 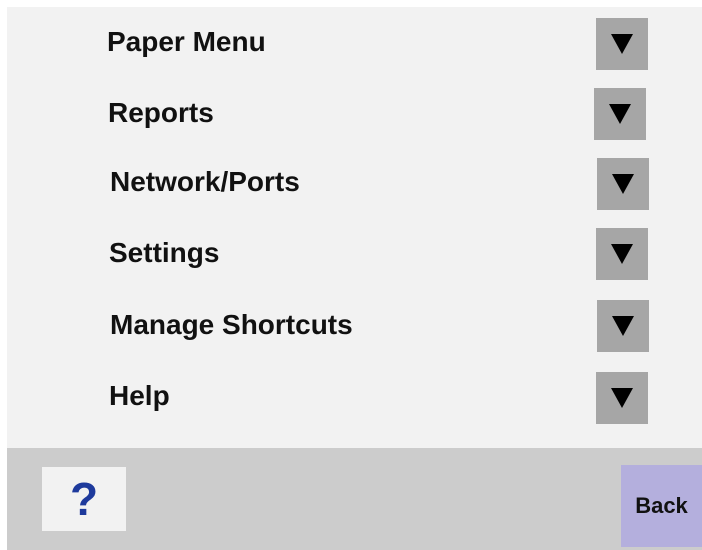 I want to click on back-button: Back, so click(x=661, y=506).